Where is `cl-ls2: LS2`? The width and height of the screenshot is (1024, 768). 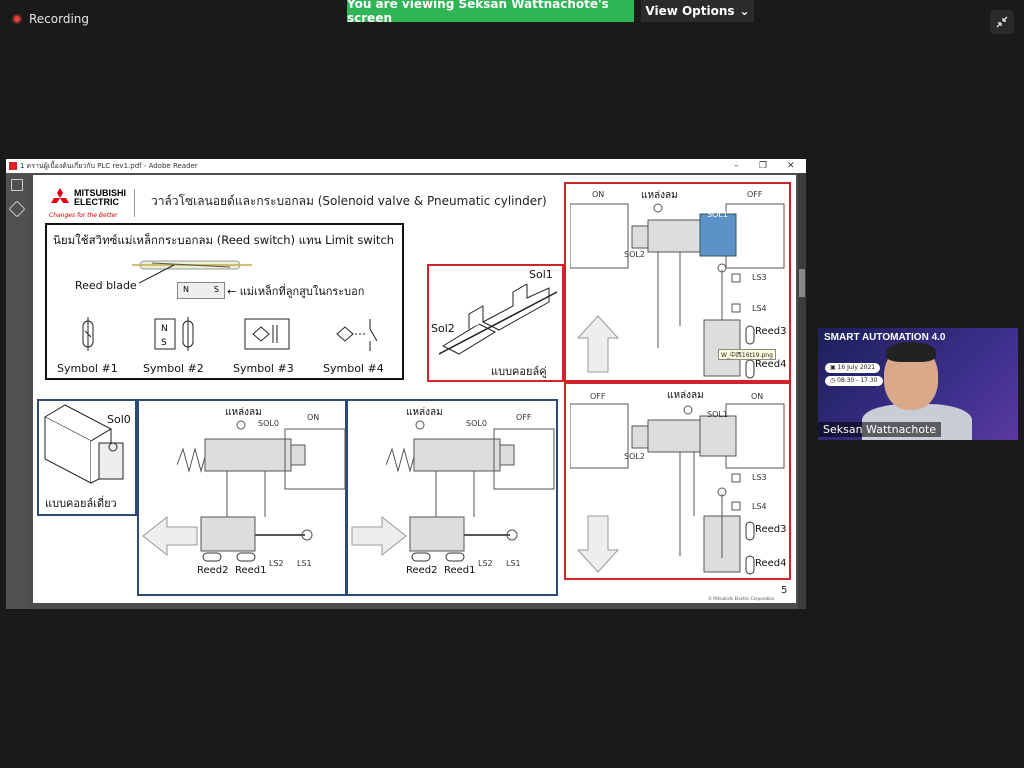
cl-ls2: LS2 is located at coordinates (276, 563).